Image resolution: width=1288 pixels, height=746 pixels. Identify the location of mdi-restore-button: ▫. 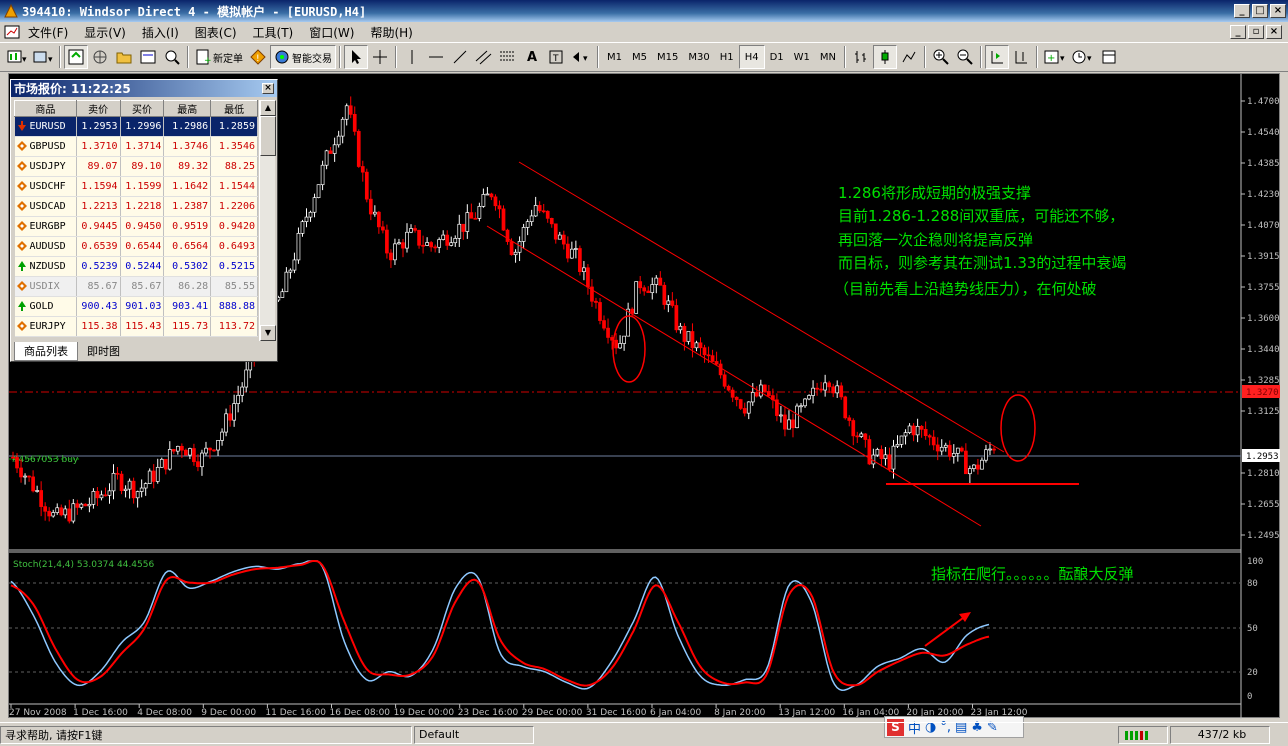
(1256, 32).